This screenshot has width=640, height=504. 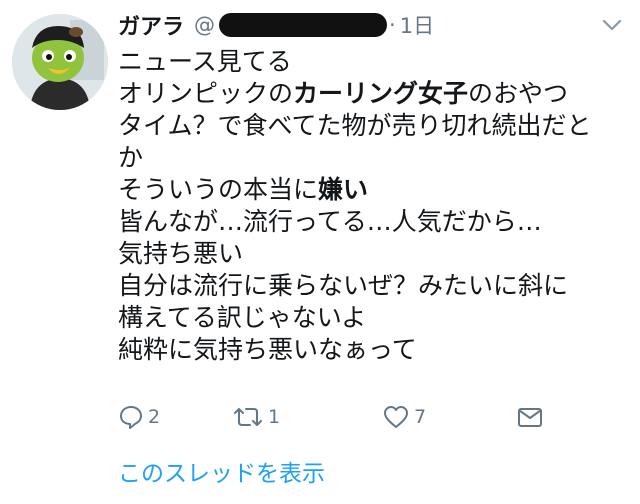 I want to click on handle-at: @, so click(x=205, y=25).